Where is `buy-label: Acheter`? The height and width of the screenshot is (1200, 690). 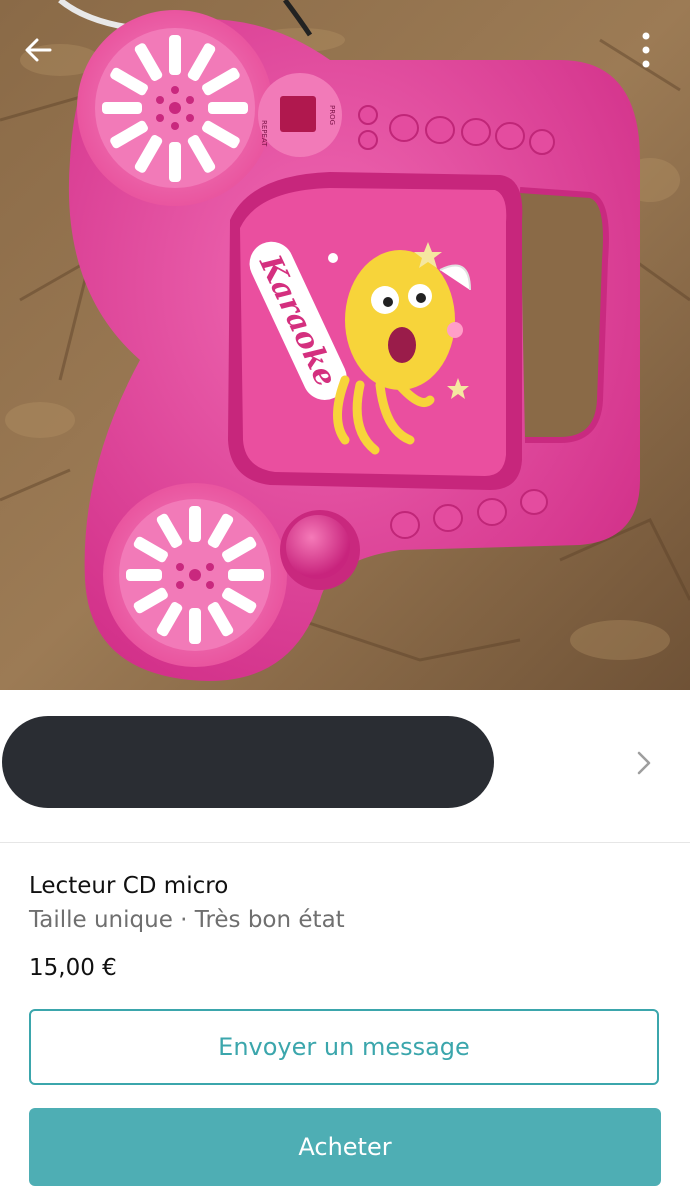
buy-label: Acheter is located at coordinates (345, 1147).